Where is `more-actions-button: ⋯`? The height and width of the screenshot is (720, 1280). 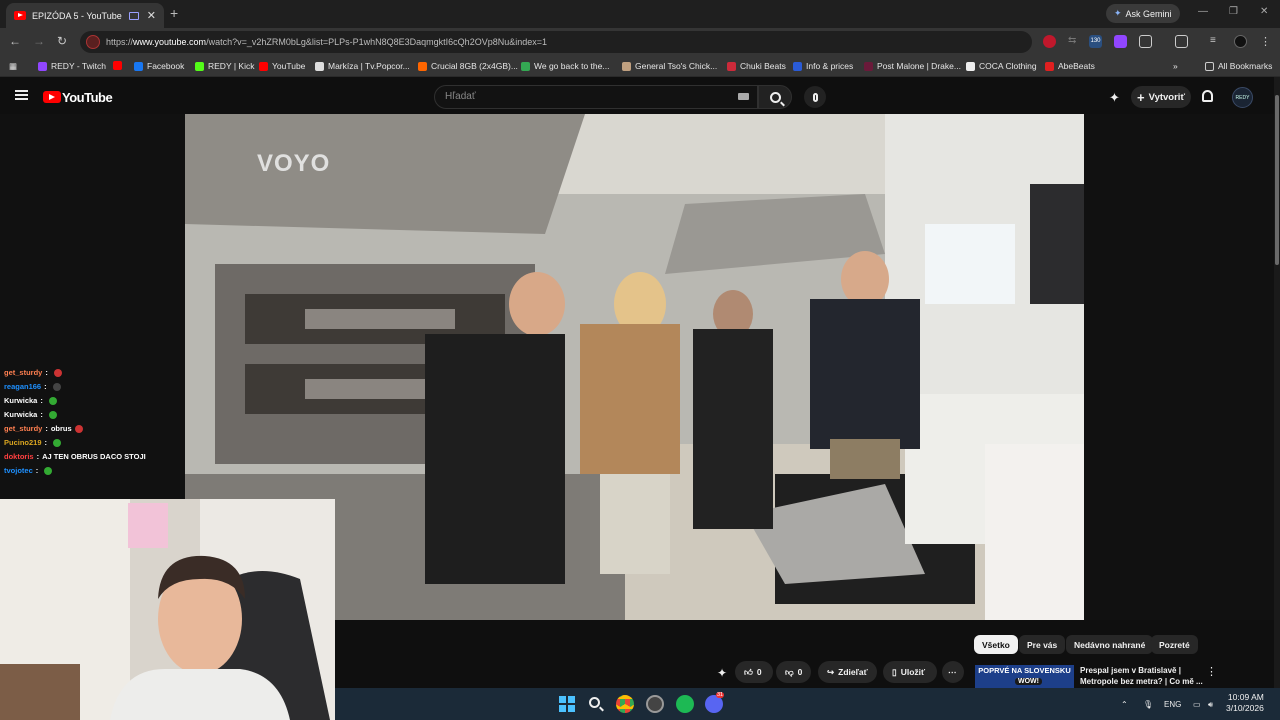
more-actions-button: ⋯ is located at coordinates (953, 672).